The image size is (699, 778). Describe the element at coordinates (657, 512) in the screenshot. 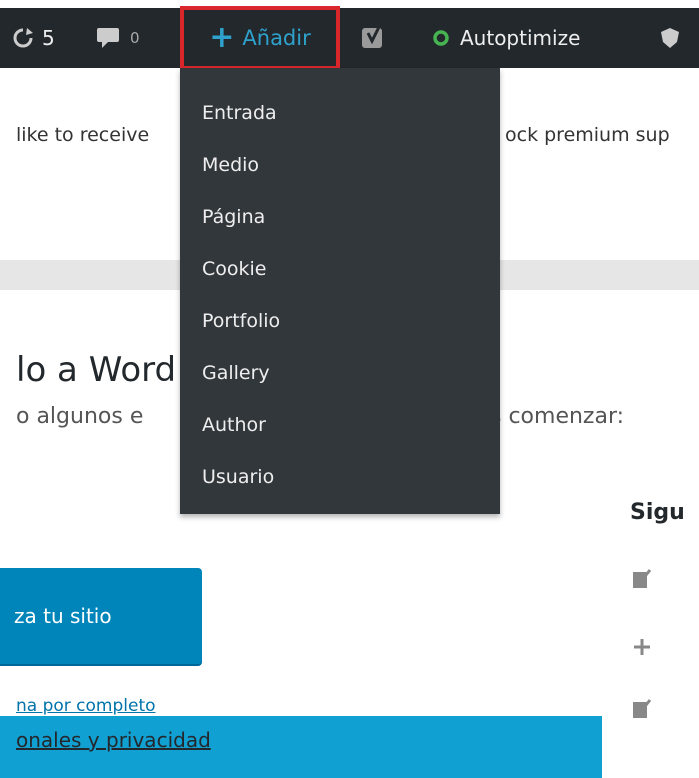

I see `next-steps-title: Sigu` at that location.